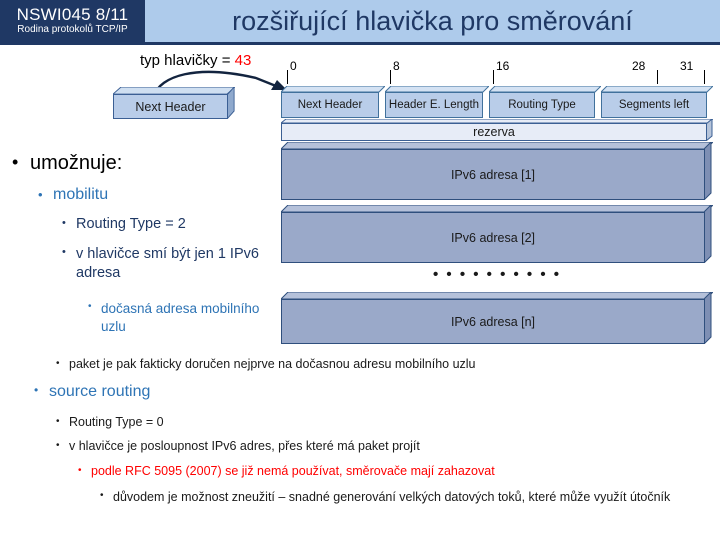  I want to click on bullet-routing-type-2: • Routing Type = 2, so click(167, 224).